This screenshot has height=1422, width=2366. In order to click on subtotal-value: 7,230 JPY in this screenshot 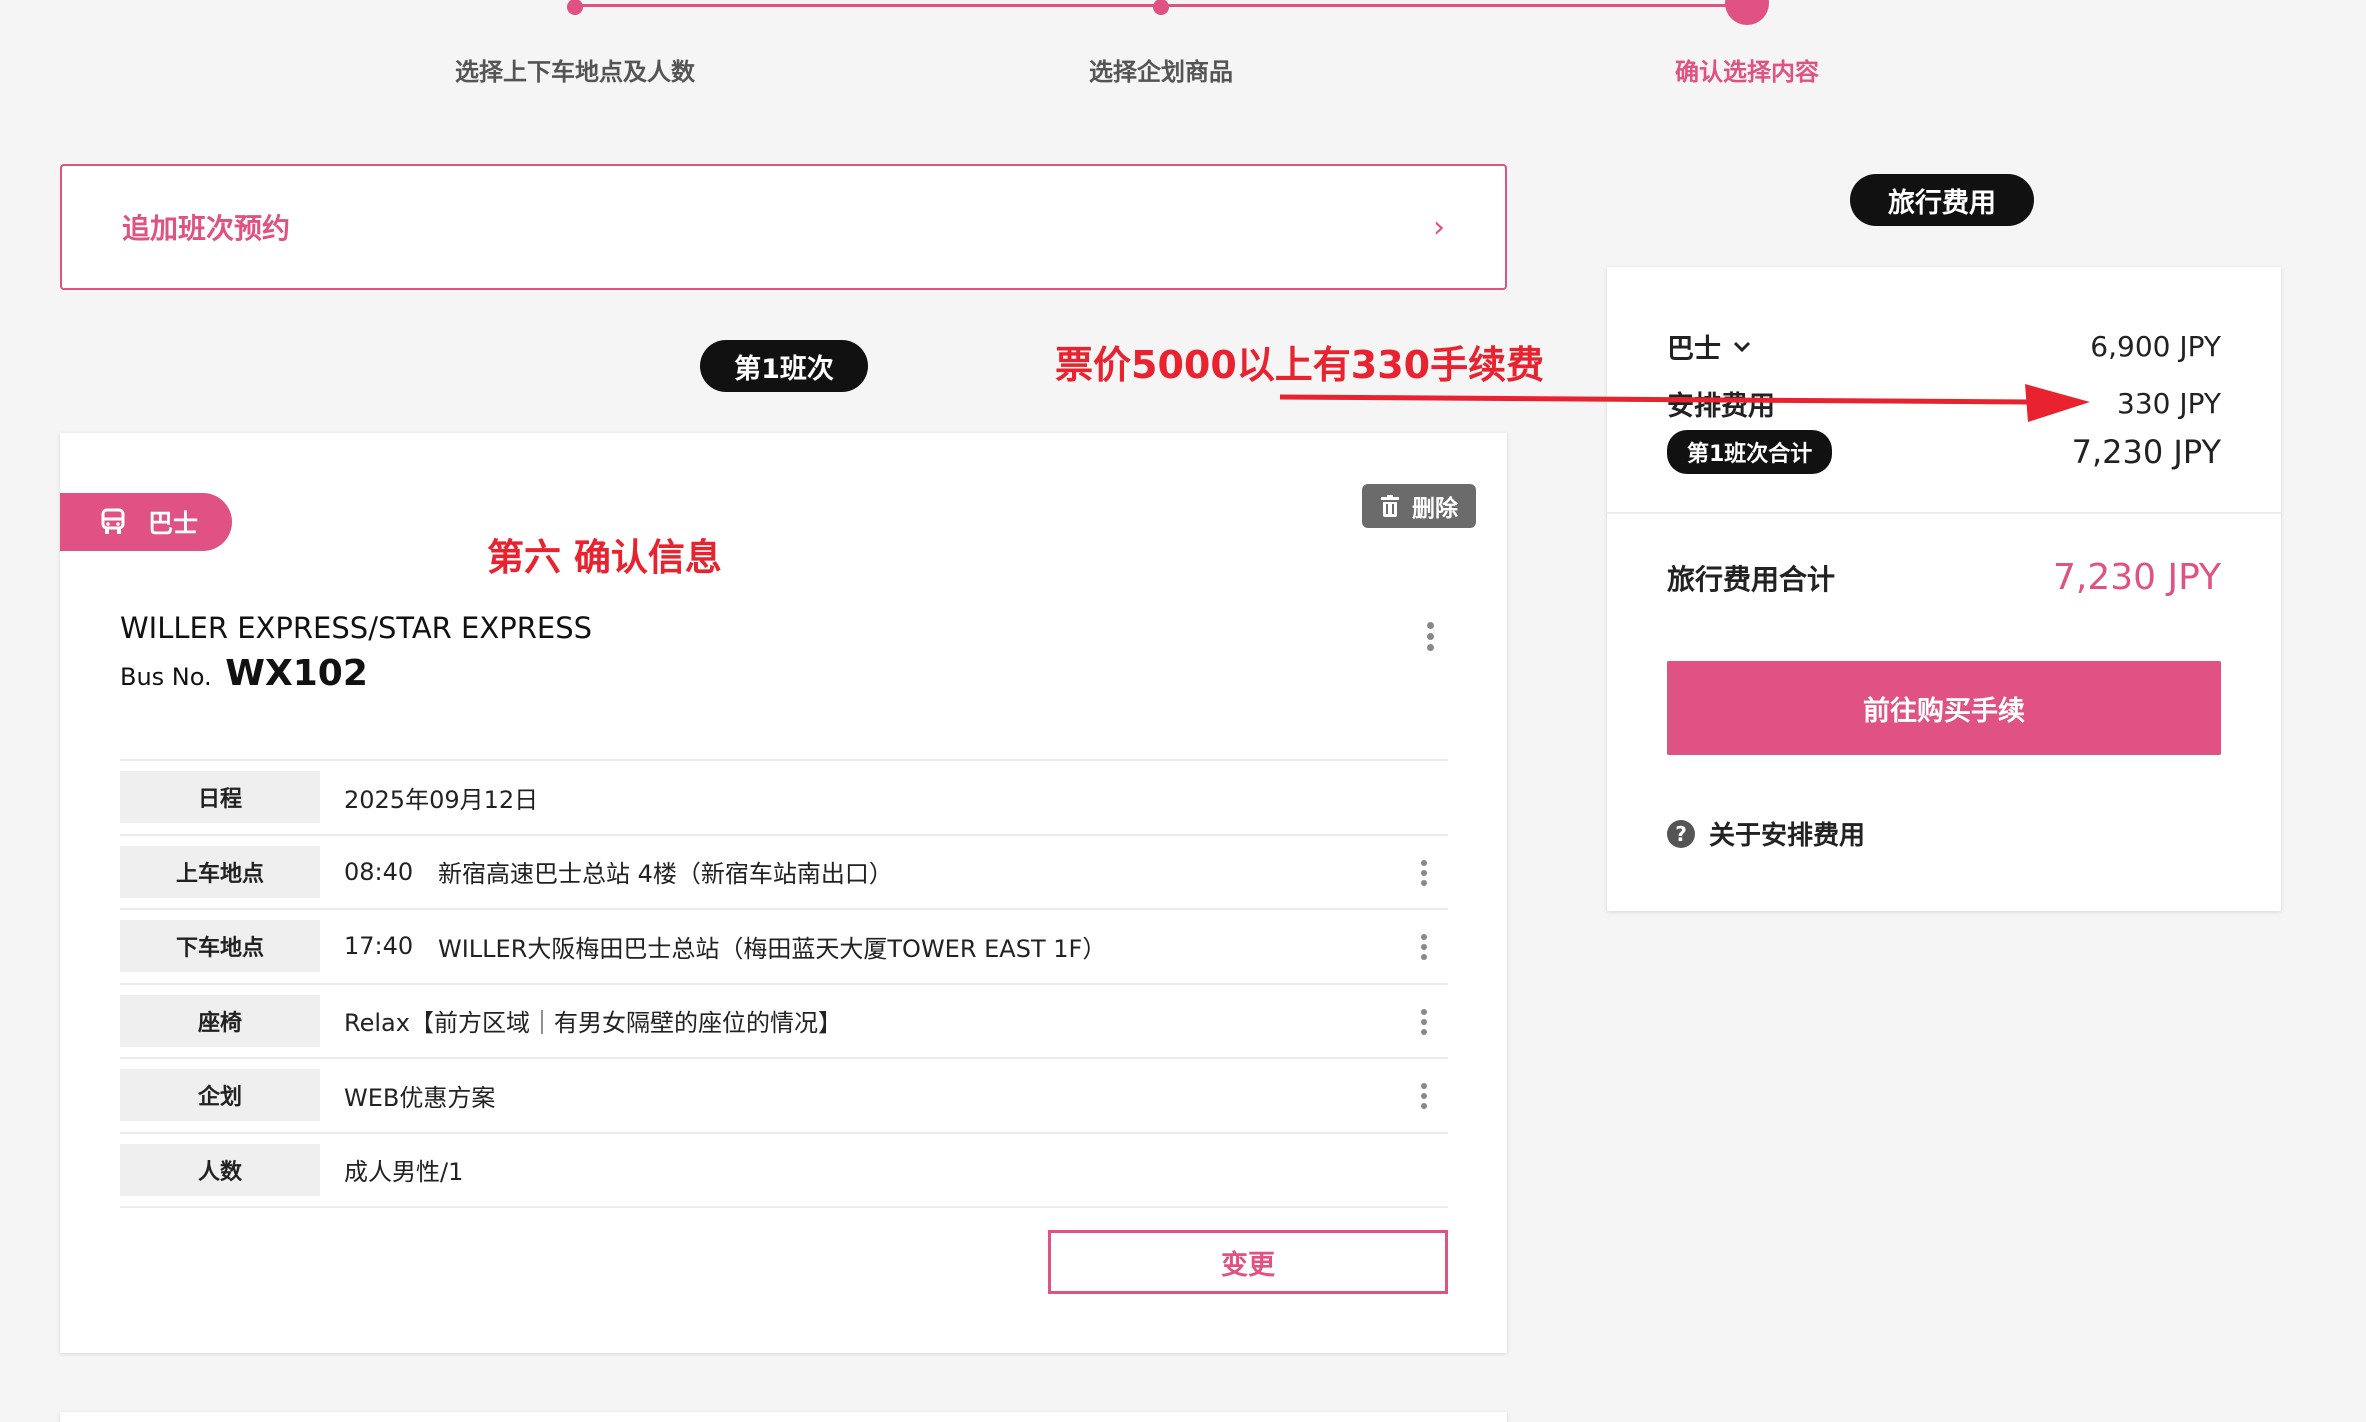, I will do `click(2146, 452)`.